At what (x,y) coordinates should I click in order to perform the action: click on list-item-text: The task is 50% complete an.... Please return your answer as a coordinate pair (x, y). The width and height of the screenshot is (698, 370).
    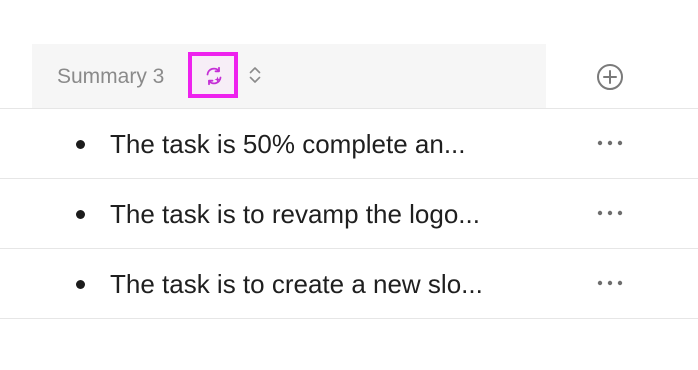
    Looking at the image, I should click on (288, 144).